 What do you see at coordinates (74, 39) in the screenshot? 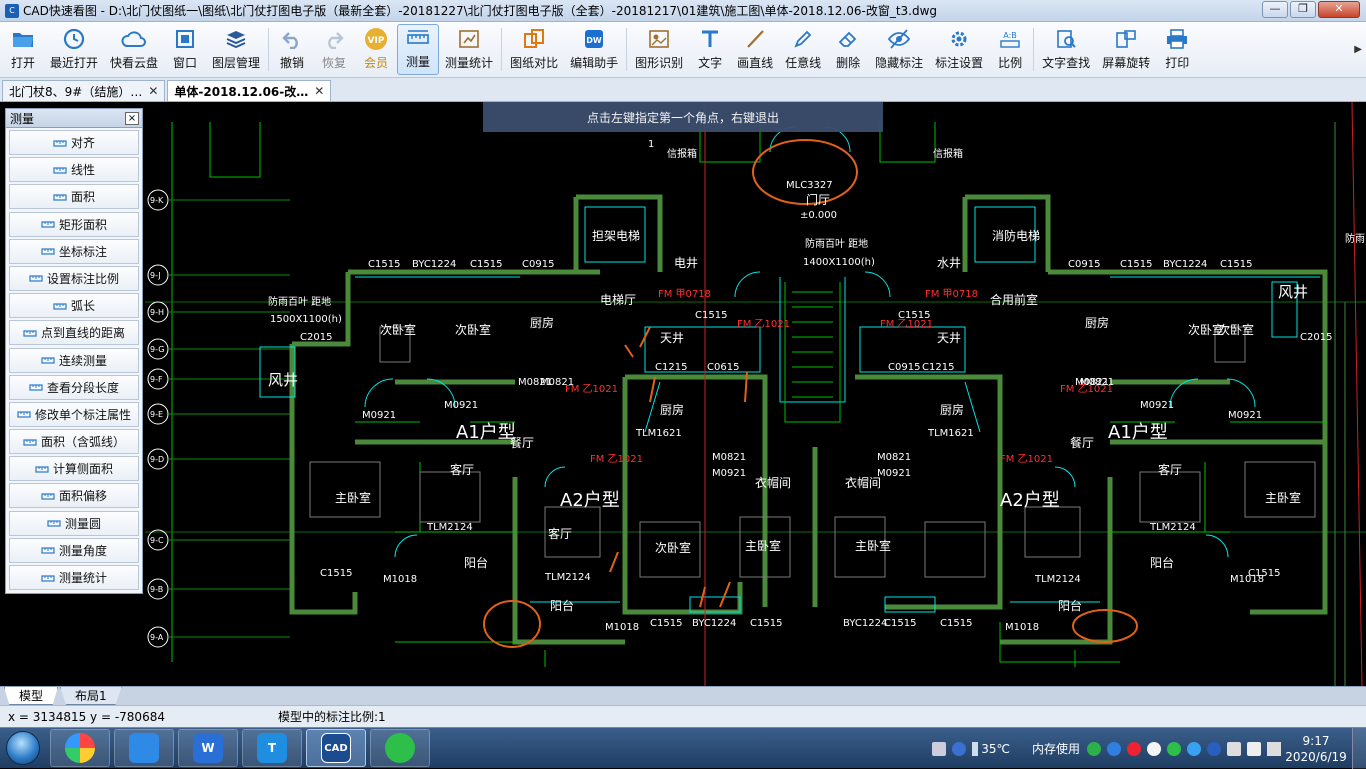
I see `clock-icon` at bounding box center [74, 39].